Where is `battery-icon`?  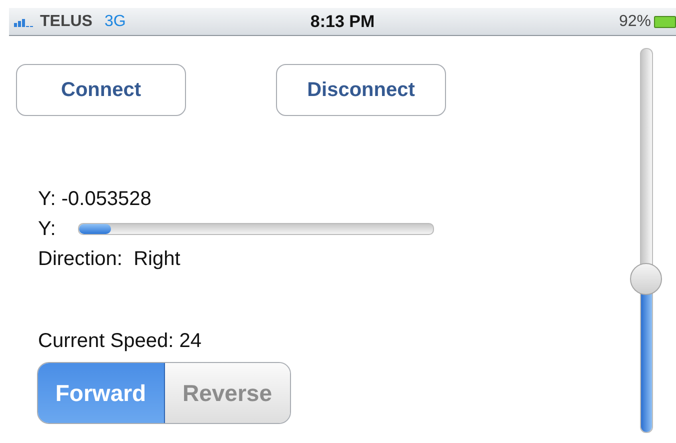
battery-icon is located at coordinates (665, 22).